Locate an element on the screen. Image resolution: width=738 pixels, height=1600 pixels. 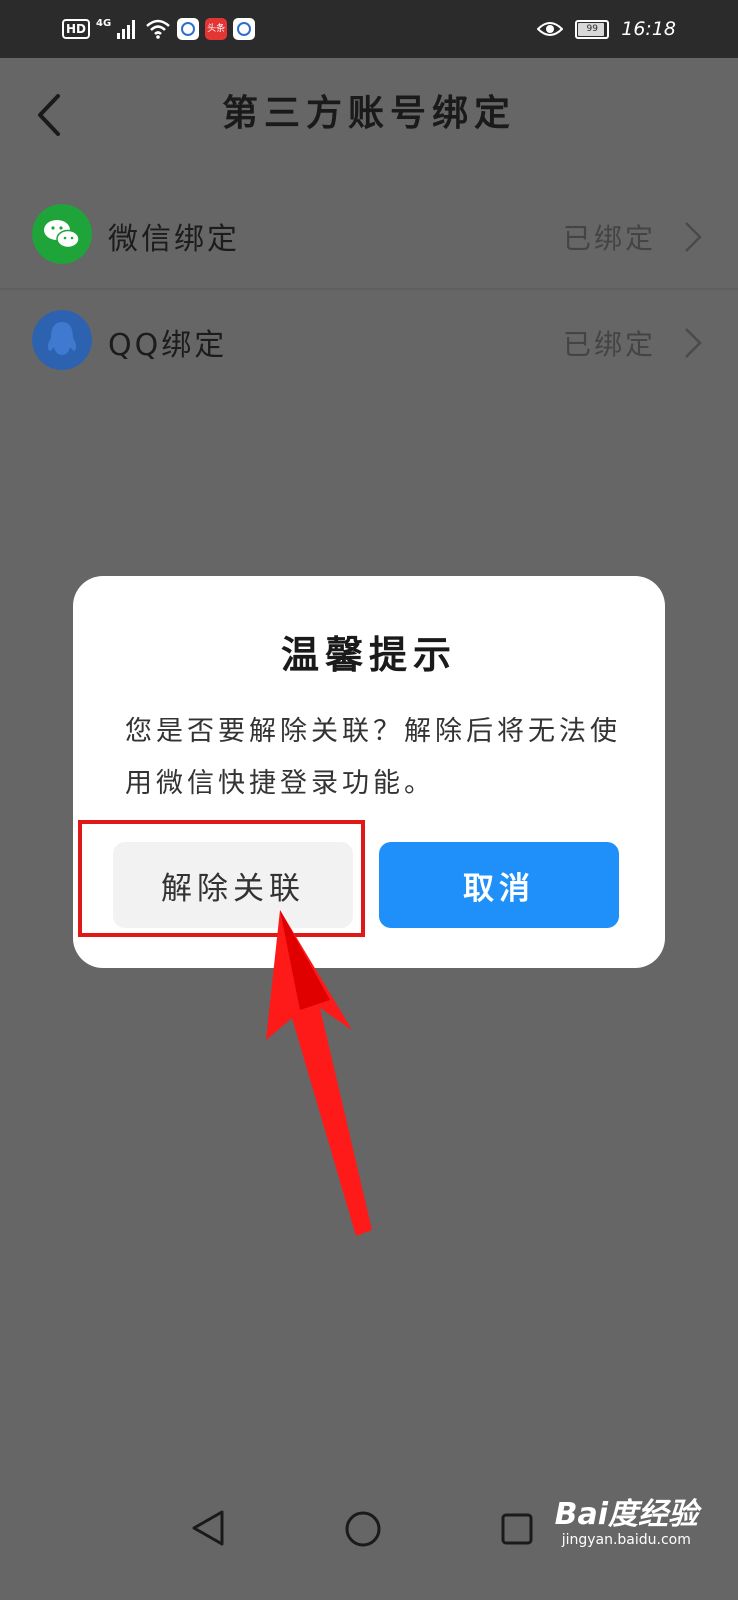
clock: 16:18 is located at coordinates (648, 29).